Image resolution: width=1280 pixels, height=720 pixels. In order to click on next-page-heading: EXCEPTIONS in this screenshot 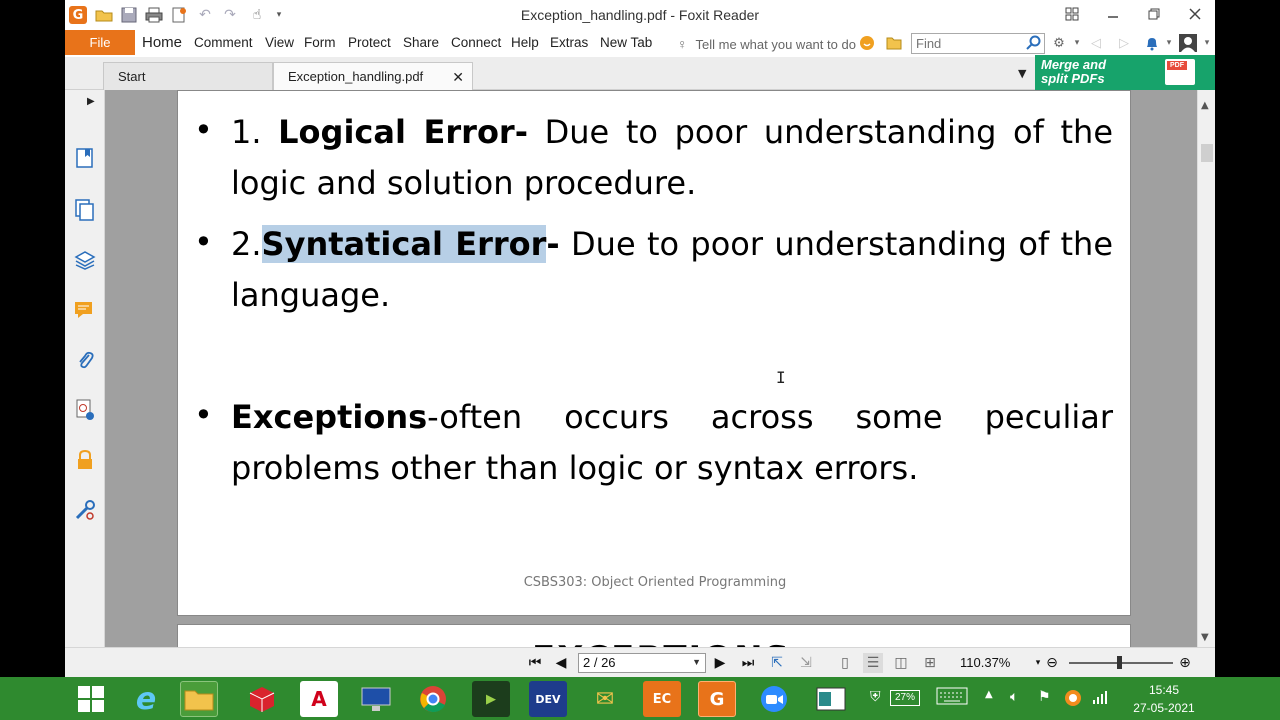, I will do `click(661, 643)`.